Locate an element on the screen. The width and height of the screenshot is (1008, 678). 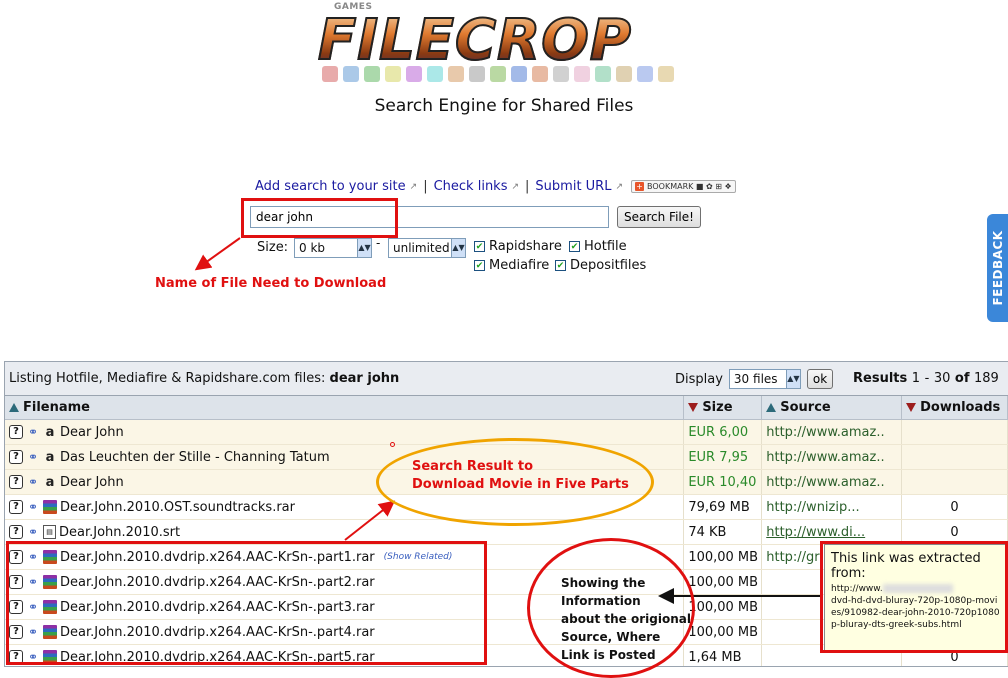
annotation-line: Search Result to is located at coordinates (473, 466).